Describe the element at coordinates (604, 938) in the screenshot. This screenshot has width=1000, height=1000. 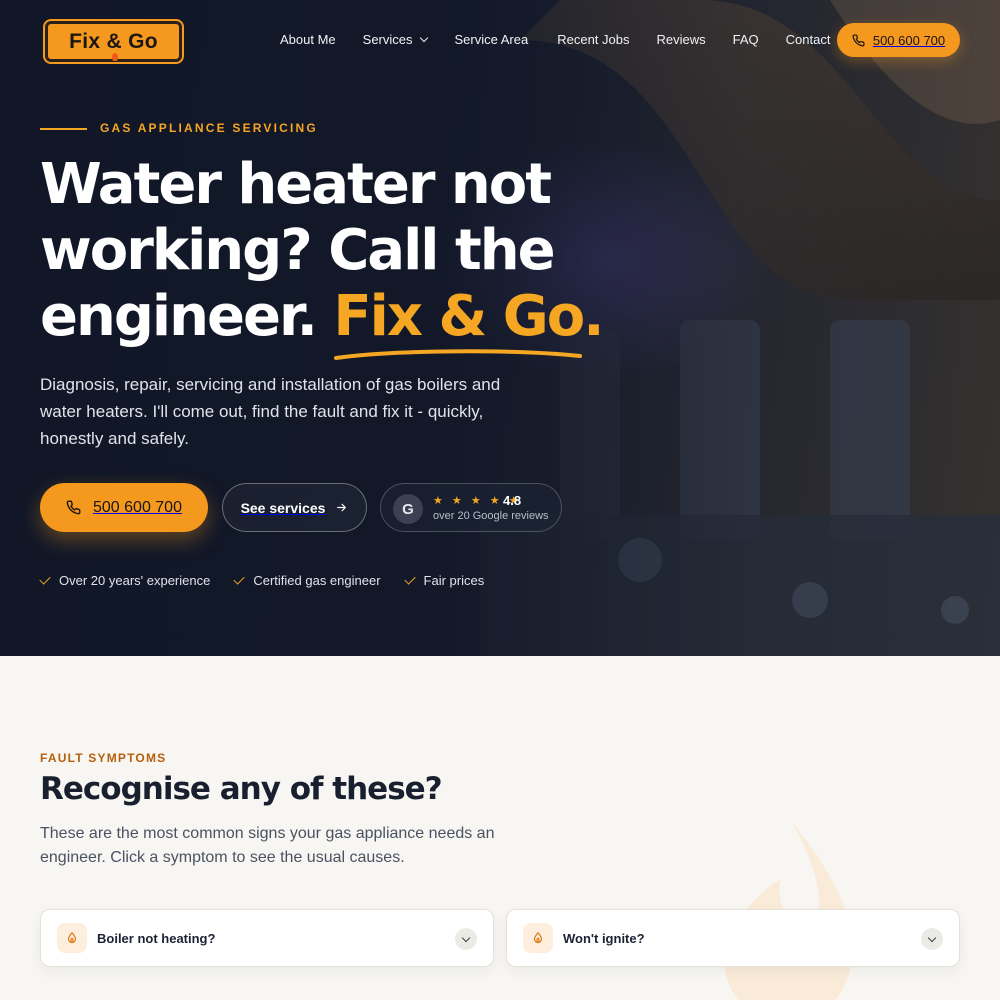
I see `symptom-label: Won't ignite?` at that location.